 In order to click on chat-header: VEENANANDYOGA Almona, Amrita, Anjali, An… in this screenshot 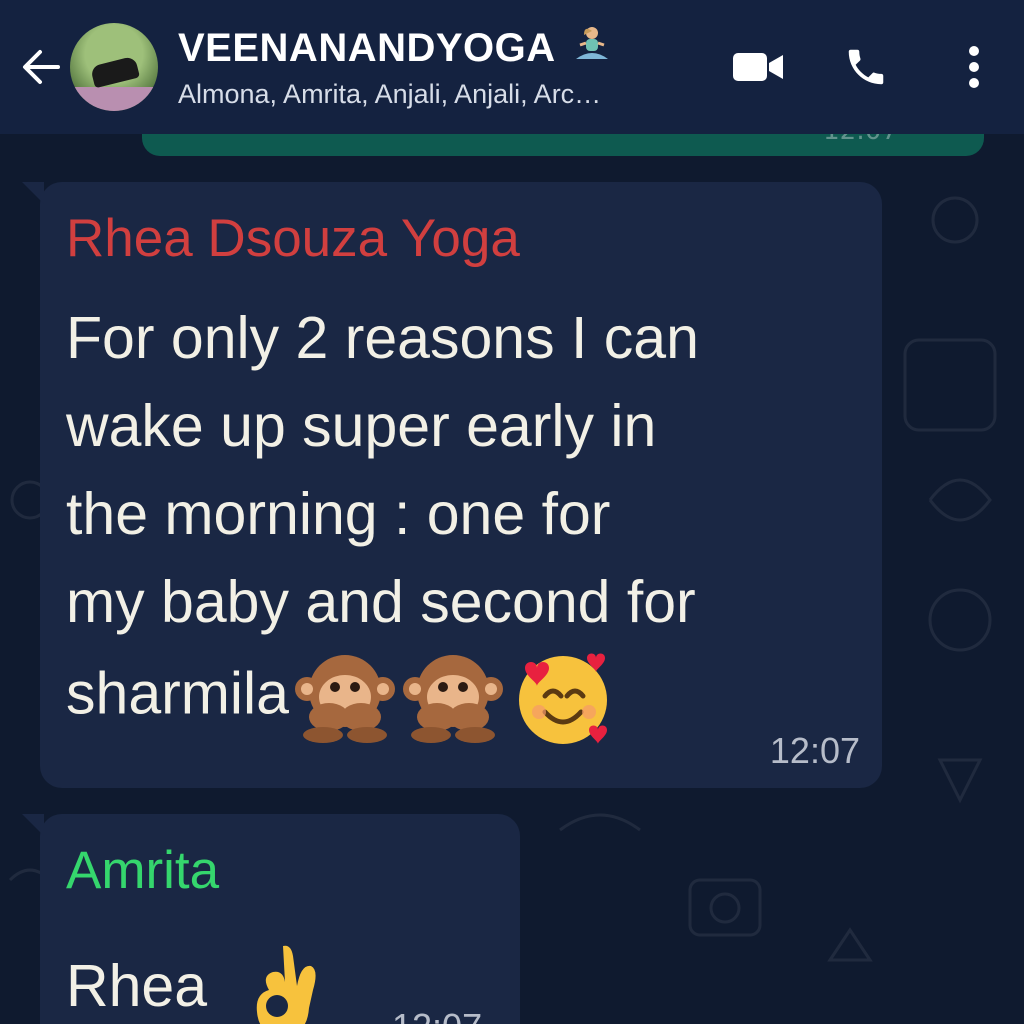, I will do `click(512, 67)`.